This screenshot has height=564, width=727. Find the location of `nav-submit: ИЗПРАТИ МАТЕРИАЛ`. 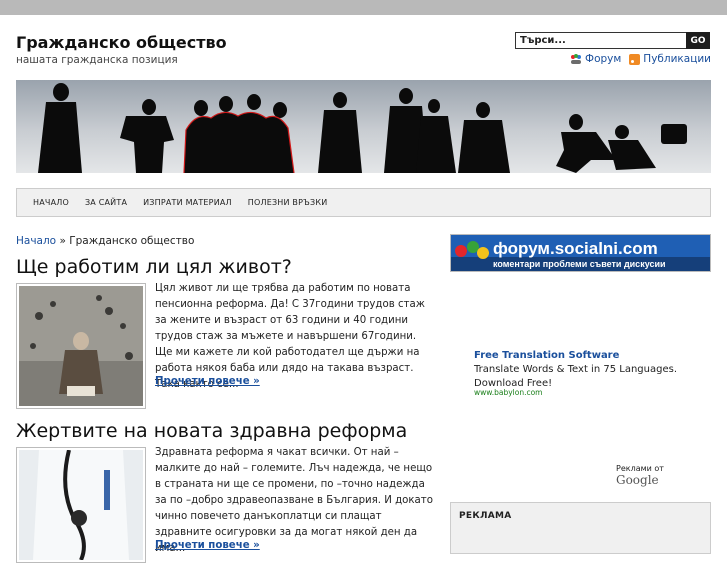

nav-submit: ИЗПРАТИ МАТЕРИАЛ is located at coordinates (187, 202).